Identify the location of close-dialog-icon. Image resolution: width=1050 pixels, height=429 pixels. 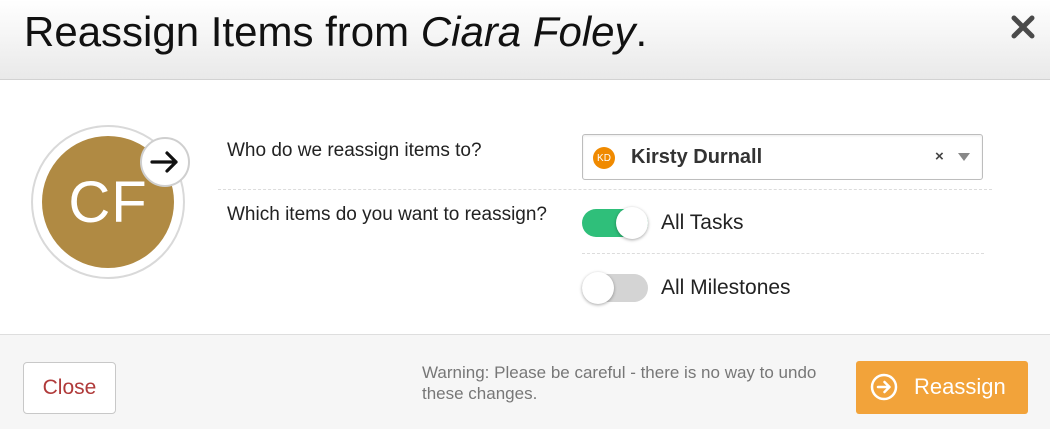
(1023, 27).